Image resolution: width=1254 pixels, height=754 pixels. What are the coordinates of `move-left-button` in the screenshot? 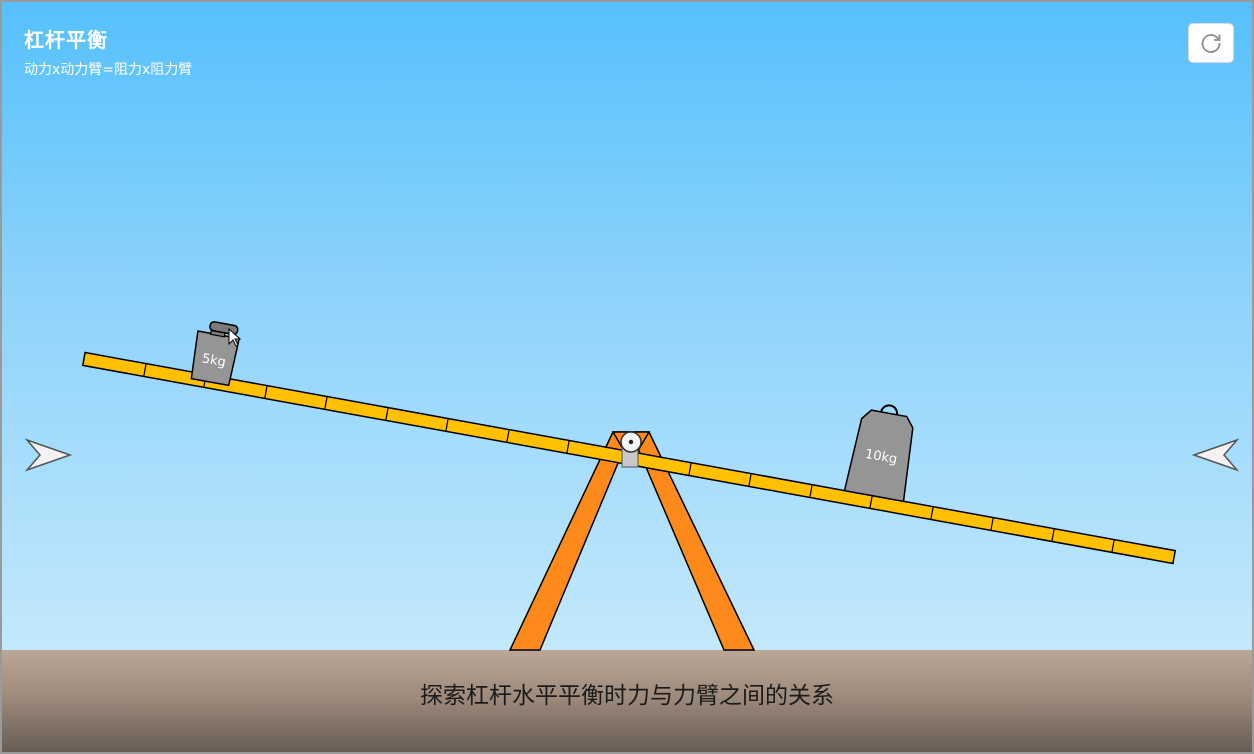 It's located at (48, 455).